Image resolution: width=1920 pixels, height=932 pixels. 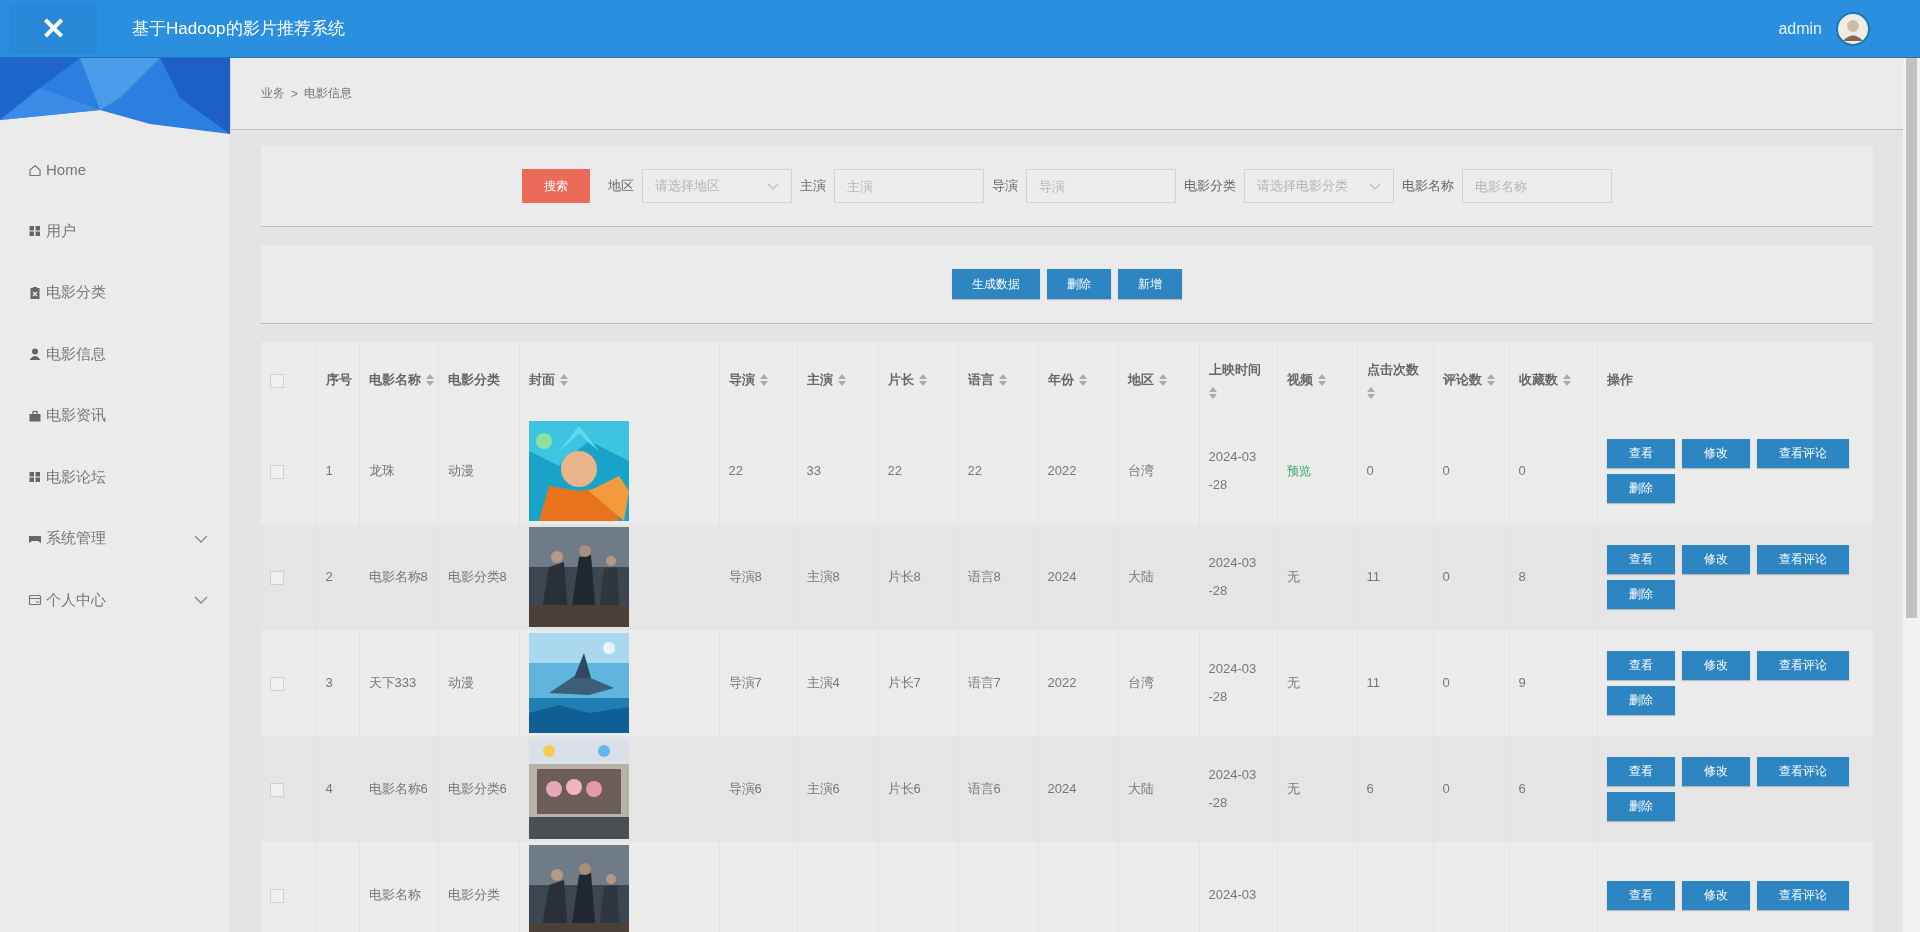 I want to click on select-all-checkbox, so click(x=277, y=380).